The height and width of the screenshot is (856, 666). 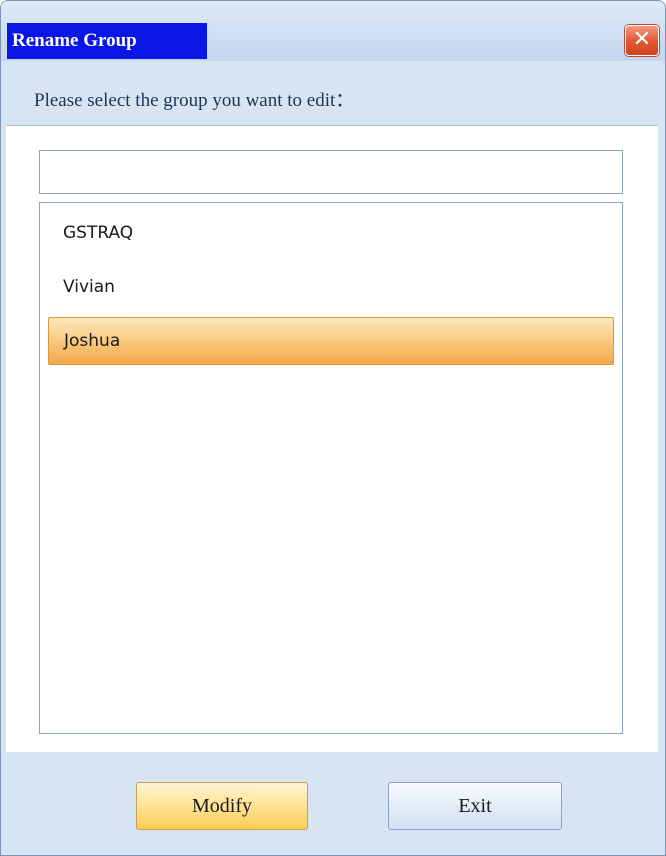 What do you see at coordinates (107, 41) in the screenshot?
I see `window-title: Rename Group` at bounding box center [107, 41].